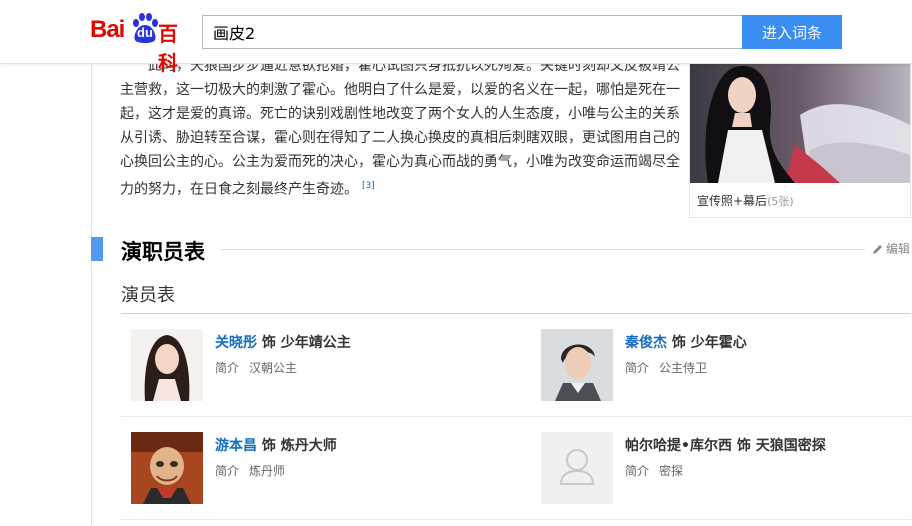  Describe the element at coordinates (107, 29) in the screenshot. I see `logo-text-bai: Bai` at that location.